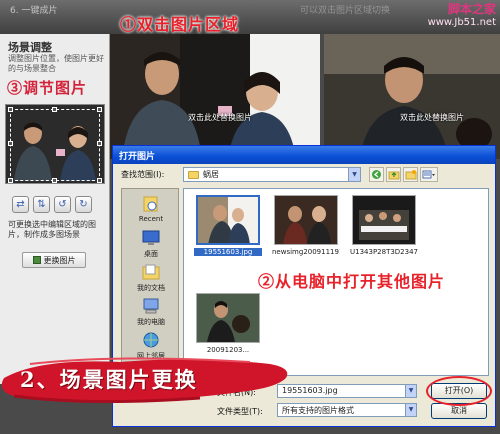  Describe the element at coordinates (151, 219) in the screenshot. I see `place-label: Recent` at that location.